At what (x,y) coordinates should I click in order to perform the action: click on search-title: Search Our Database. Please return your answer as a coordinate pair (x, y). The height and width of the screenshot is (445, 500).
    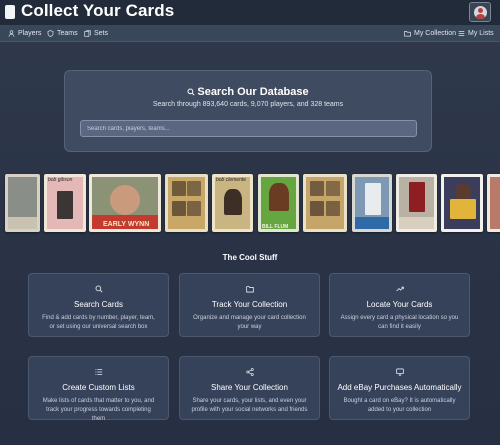
    Looking at the image, I should click on (248, 92).